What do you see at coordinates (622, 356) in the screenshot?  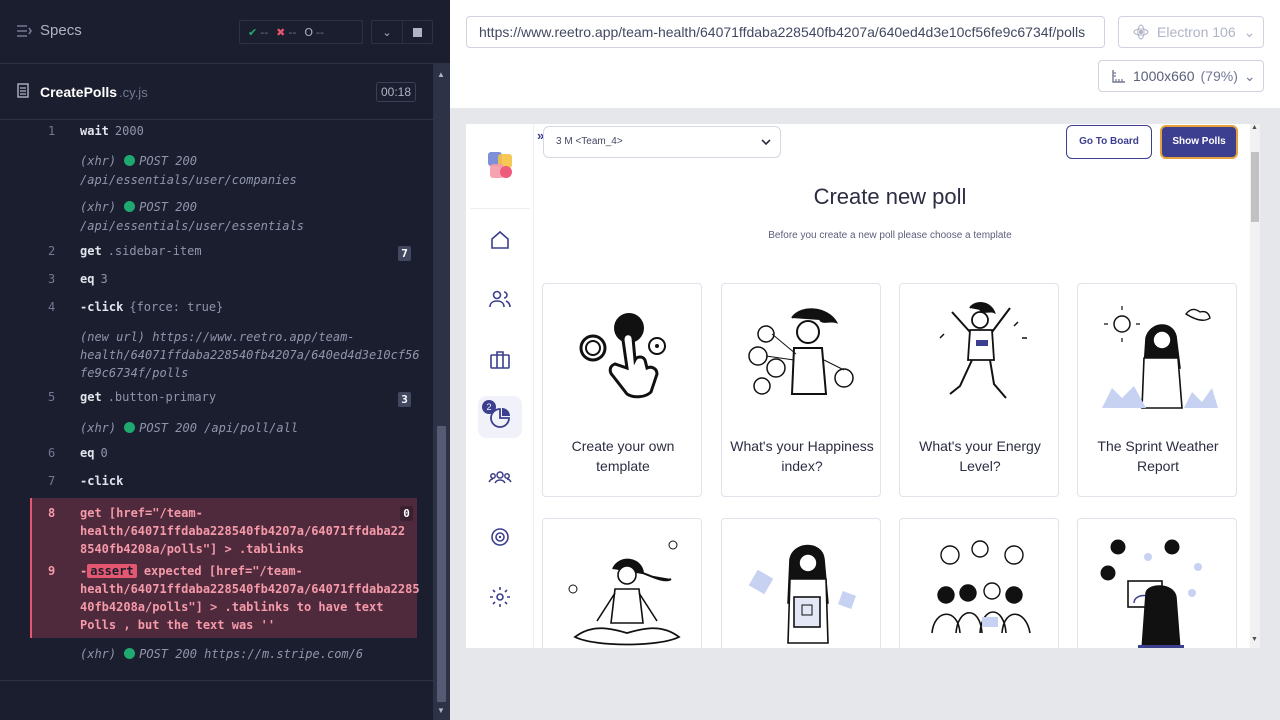 I see `hand-tap-illustration` at bounding box center [622, 356].